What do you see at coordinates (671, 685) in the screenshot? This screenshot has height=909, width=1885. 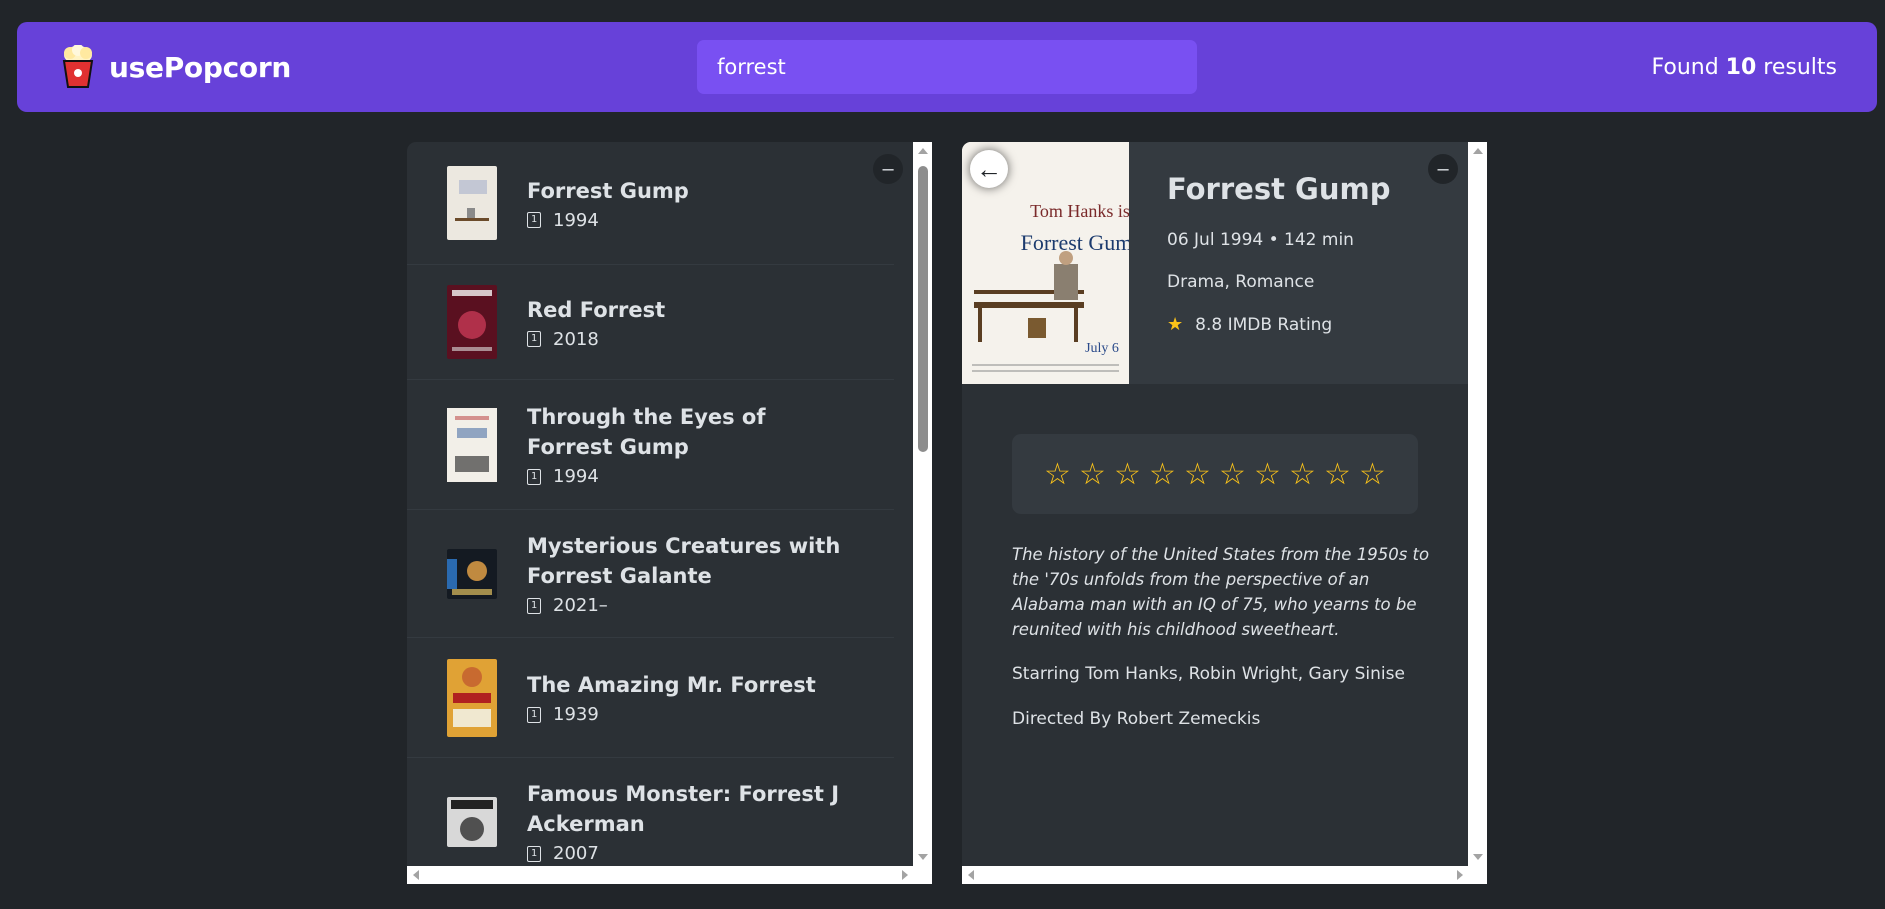 I see `movie-title: The Amazing Mr. Forrest` at bounding box center [671, 685].